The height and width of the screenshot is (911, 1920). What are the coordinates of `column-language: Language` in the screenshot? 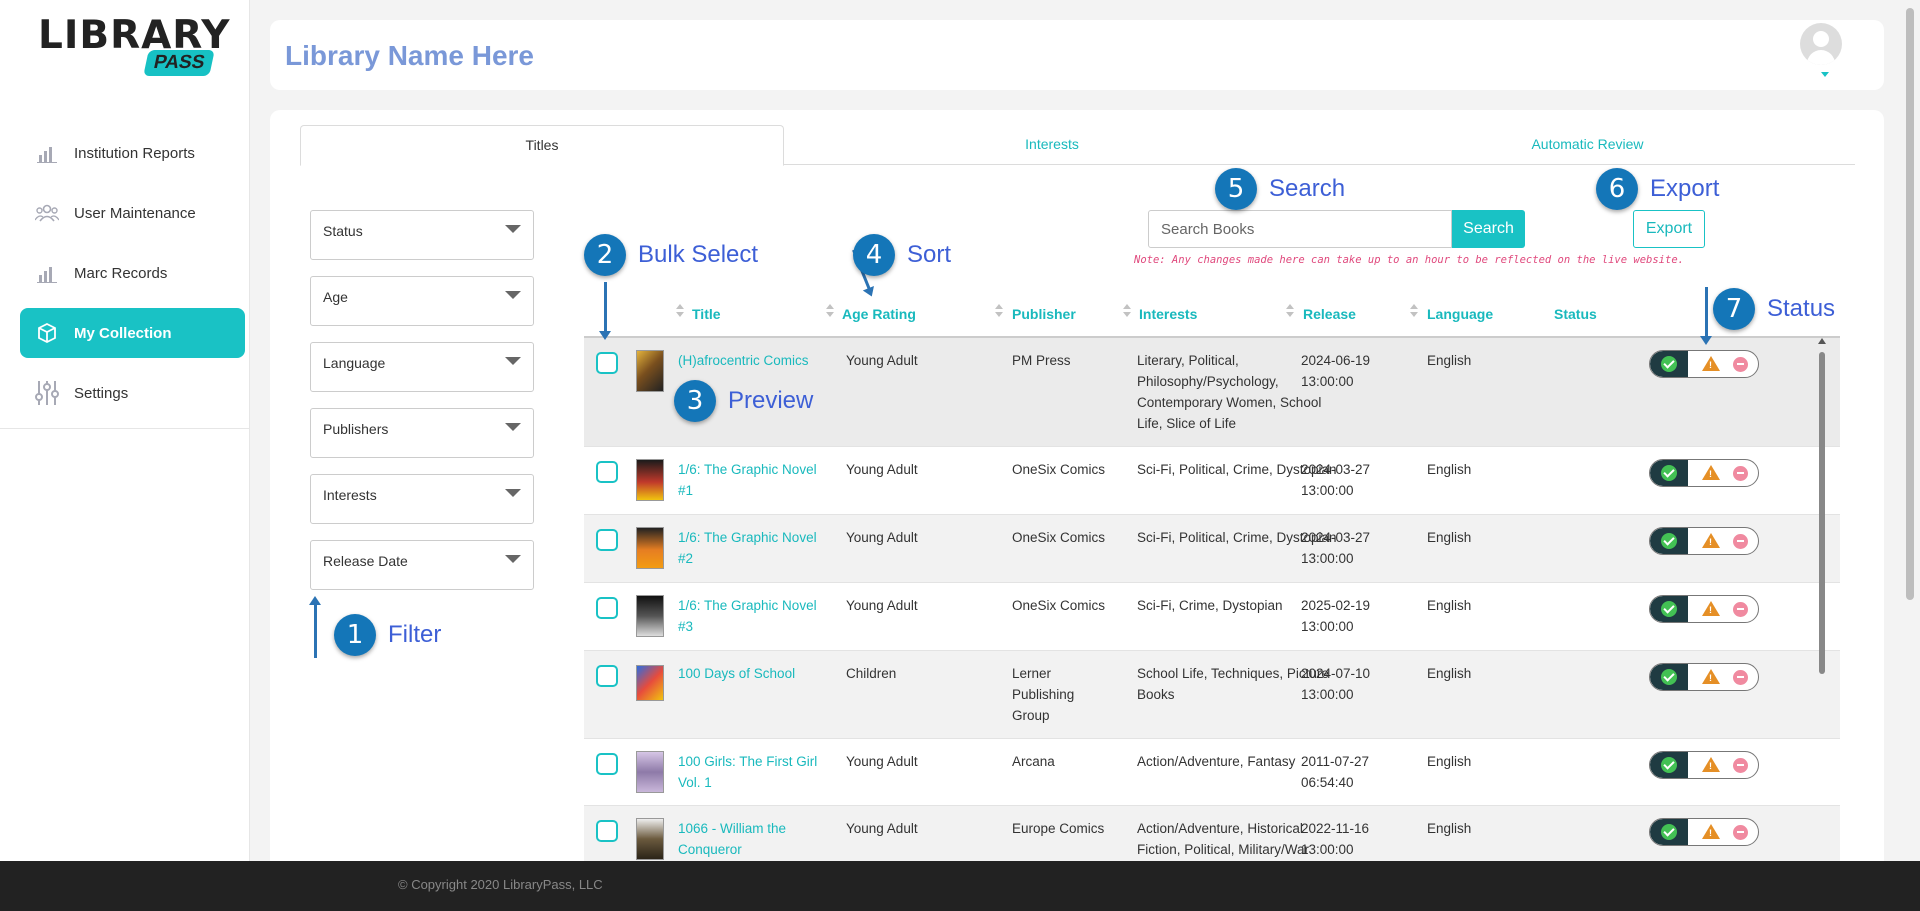 It's located at (1460, 314).